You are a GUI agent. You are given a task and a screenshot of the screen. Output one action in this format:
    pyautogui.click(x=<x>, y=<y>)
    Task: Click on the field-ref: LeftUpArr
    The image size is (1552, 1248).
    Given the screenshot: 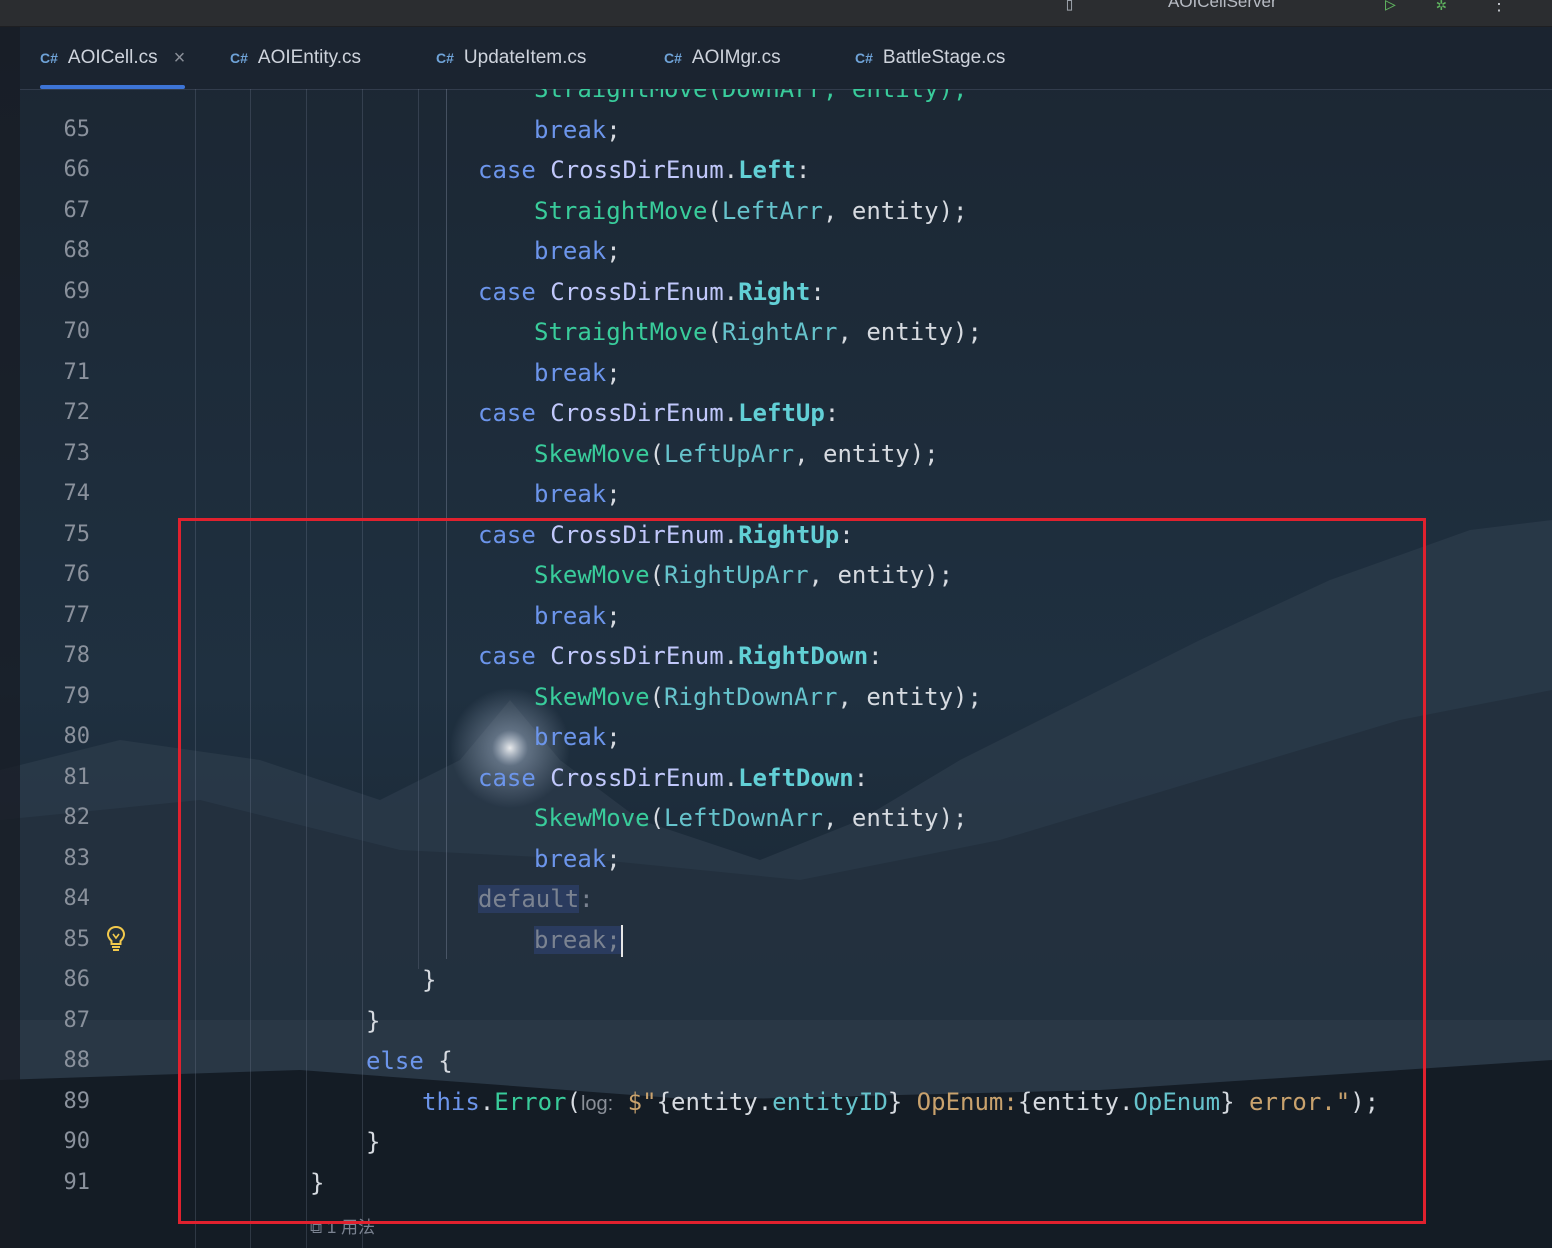 What is the action you would take?
    pyautogui.click(x=729, y=454)
    